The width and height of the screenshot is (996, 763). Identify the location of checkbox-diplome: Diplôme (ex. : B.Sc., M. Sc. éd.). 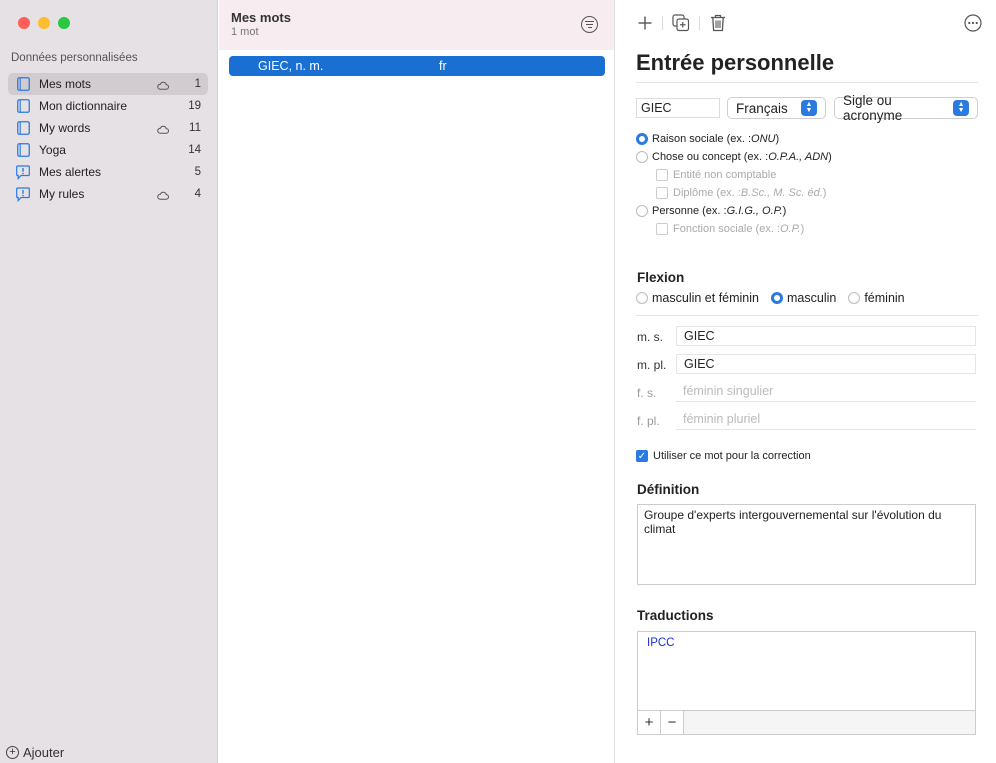
(741, 193).